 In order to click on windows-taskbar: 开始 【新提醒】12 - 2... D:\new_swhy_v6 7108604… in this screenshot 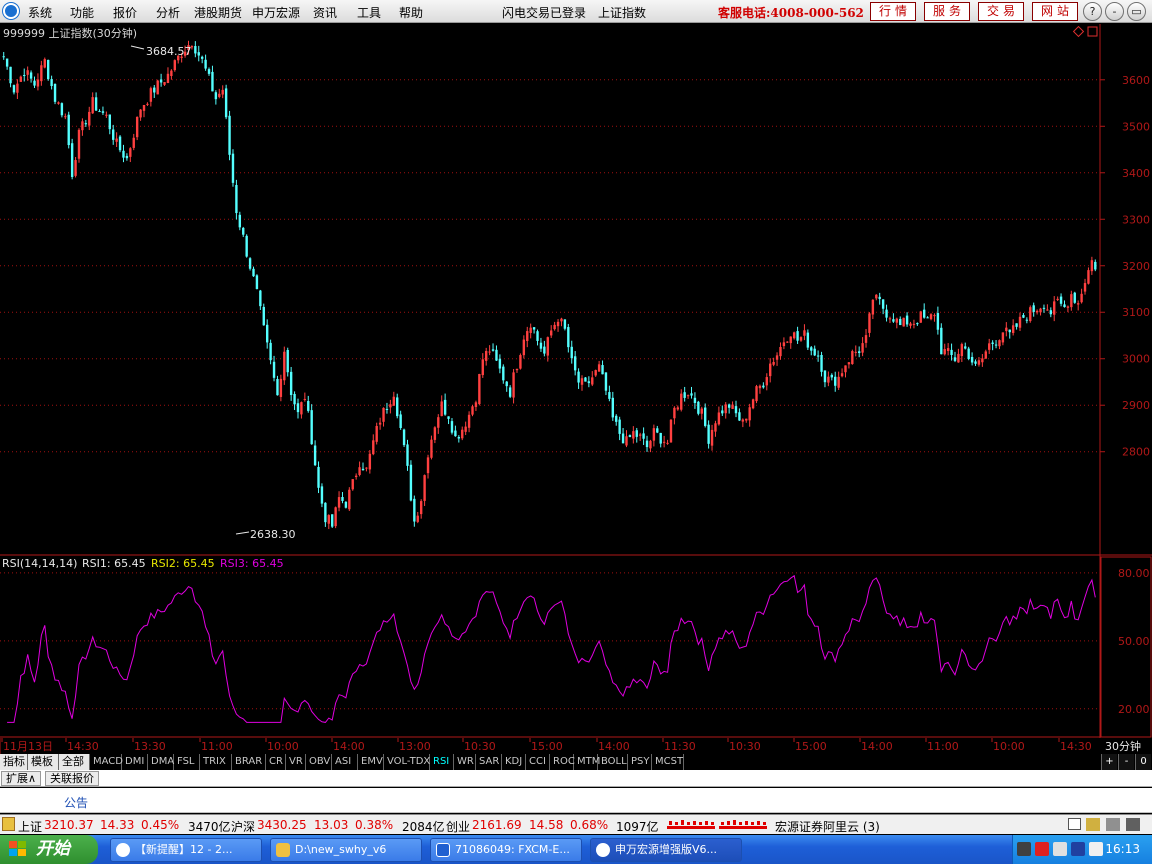, I will do `click(576, 849)`.